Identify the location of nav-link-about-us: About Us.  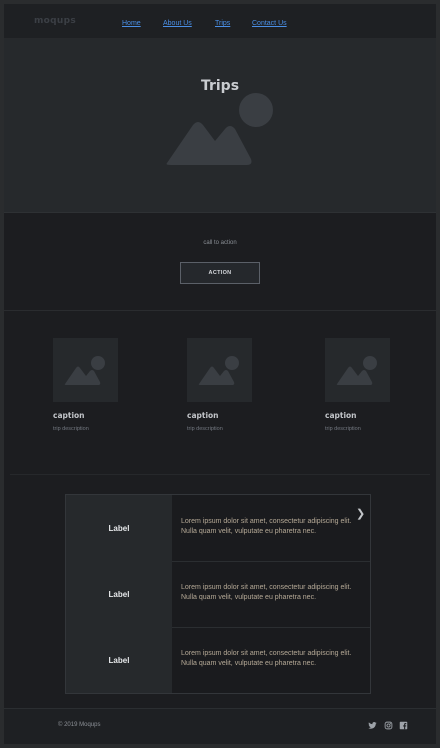
(177, 23).